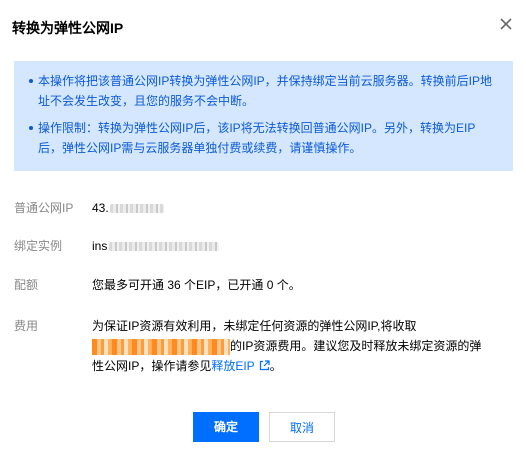  What do you see at coordinates (302, 208) in the screenshot?
I see `public-ip-value: 43.` at bounding box center [302, 208].